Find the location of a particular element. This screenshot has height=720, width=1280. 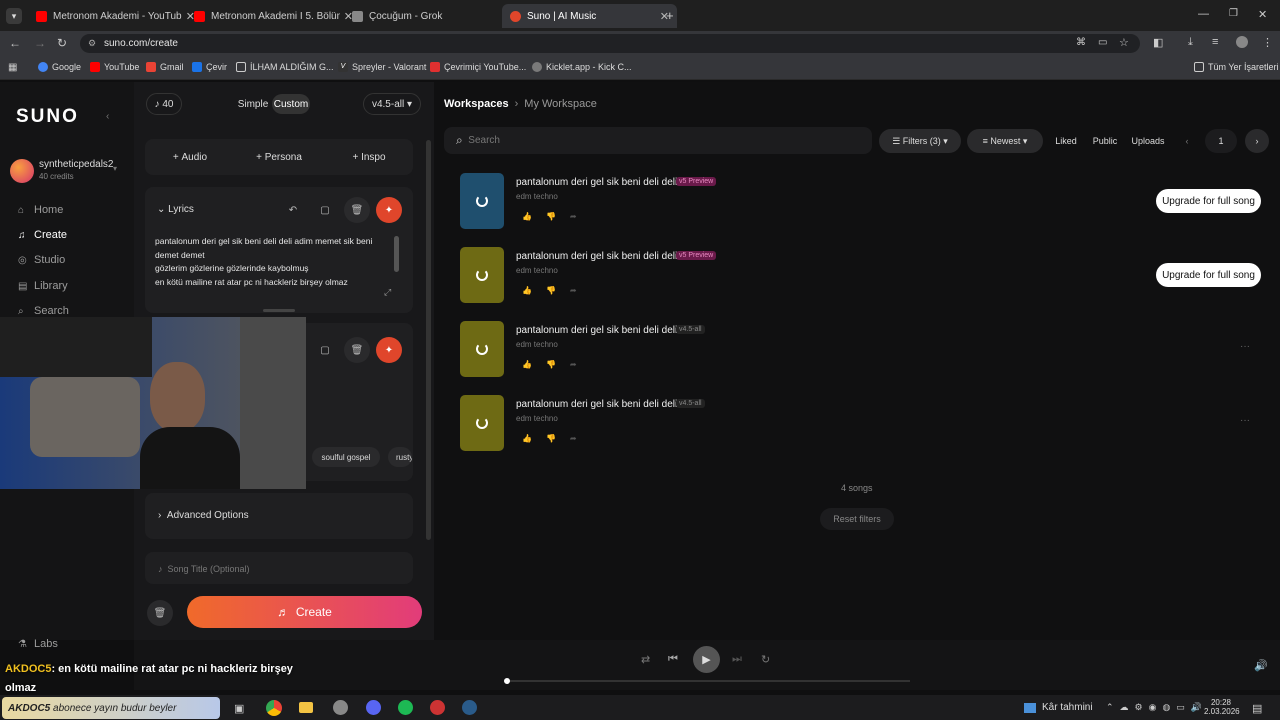

new-tab-button: + is located at coordinates (670, 15).